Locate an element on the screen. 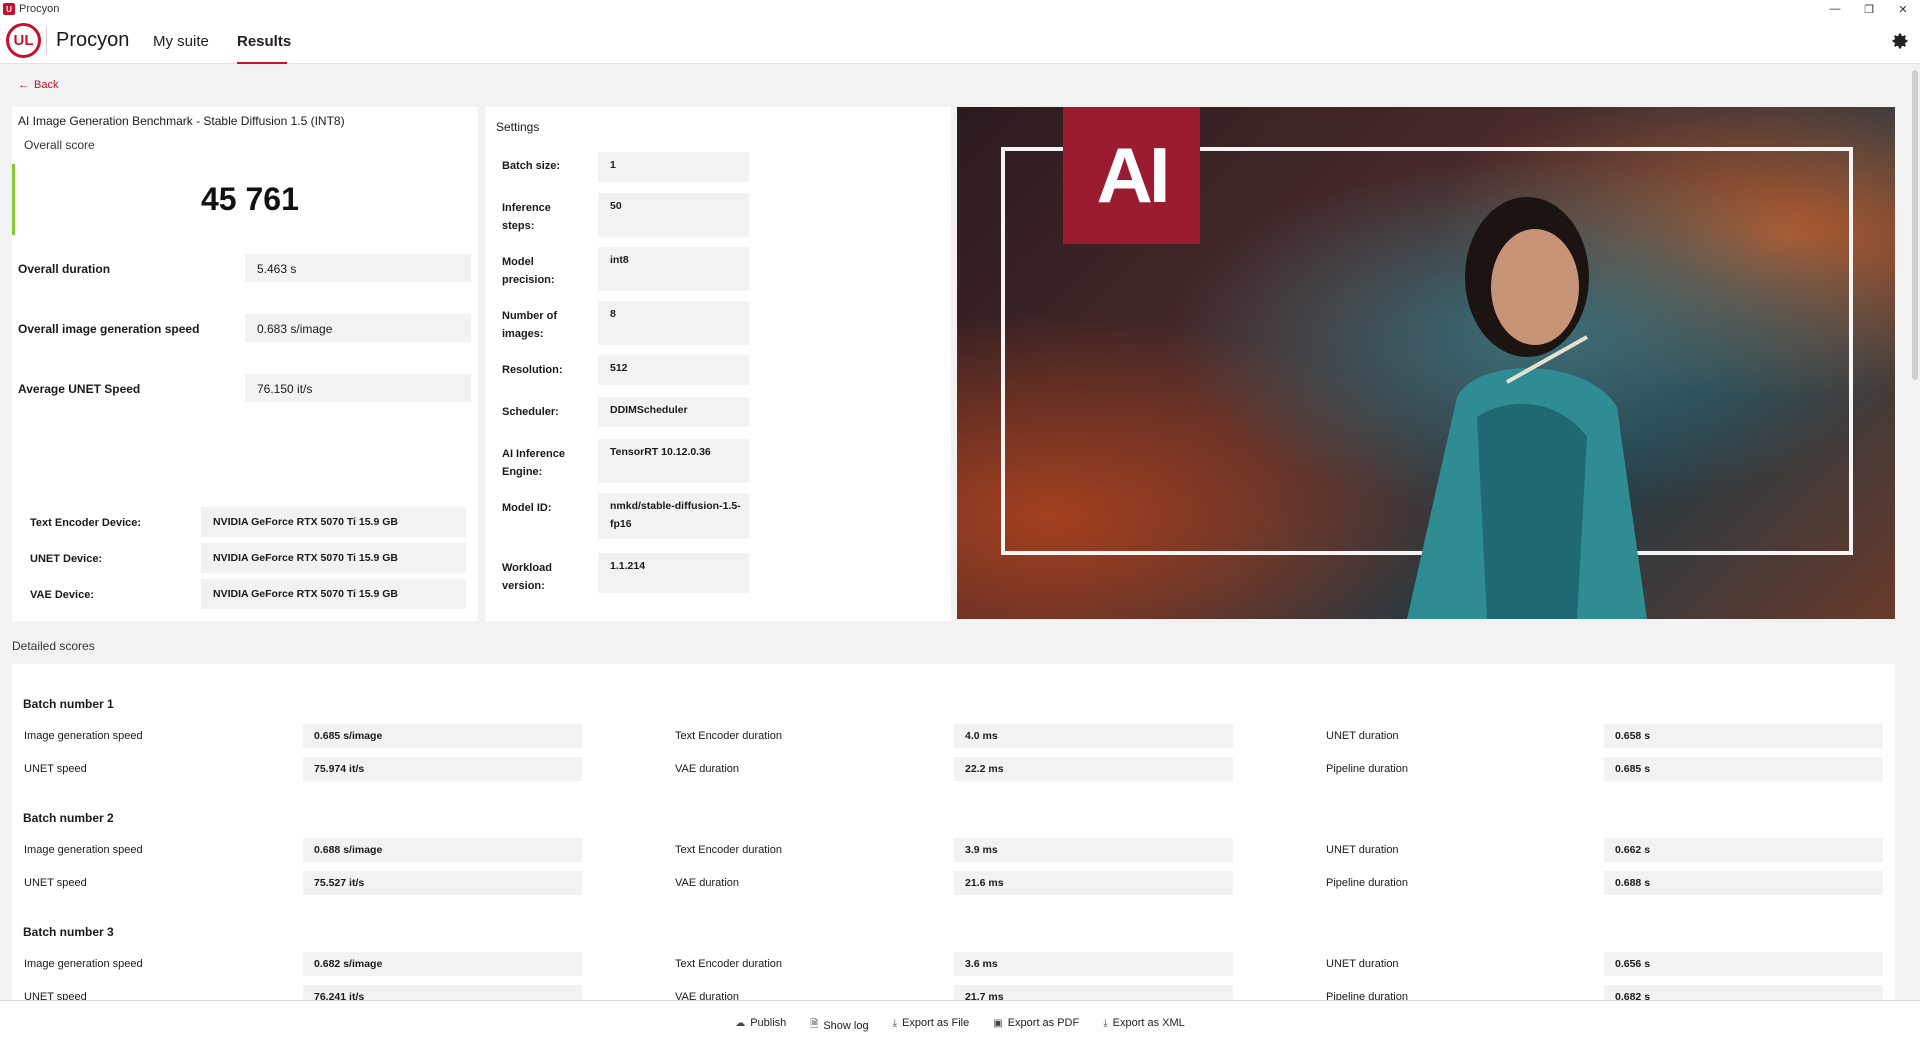  export-pdf-button: ▣ Export as PDF is located at coordinates (1036, 1023).